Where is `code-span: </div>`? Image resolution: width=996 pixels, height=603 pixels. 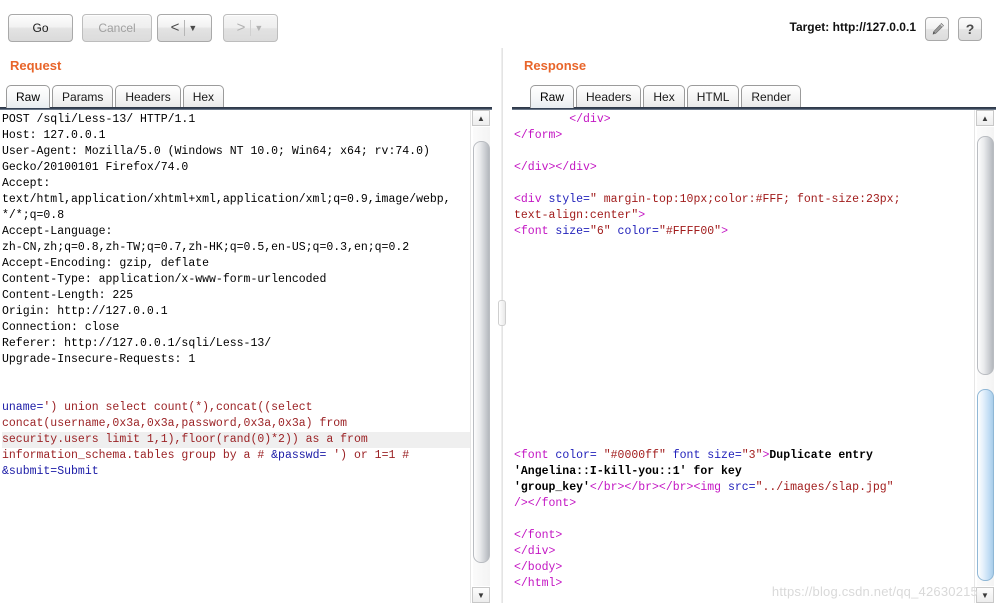 code-span: </div> is located at coordinates (535, 551).